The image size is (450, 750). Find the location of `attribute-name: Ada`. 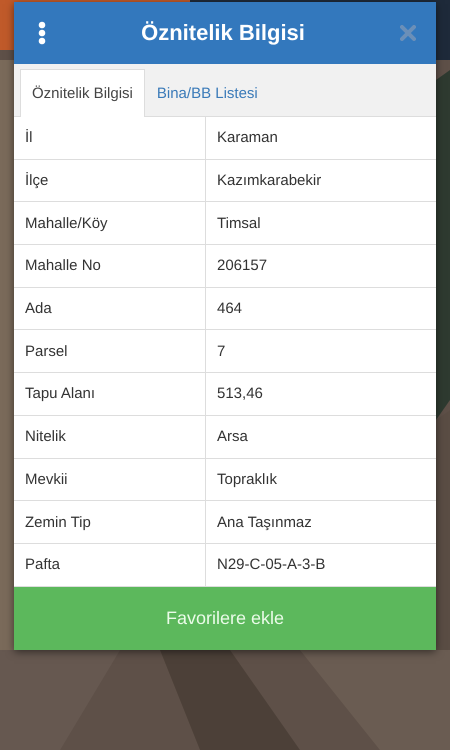

attribute-name: Ada is located at coordinates (110, 309).